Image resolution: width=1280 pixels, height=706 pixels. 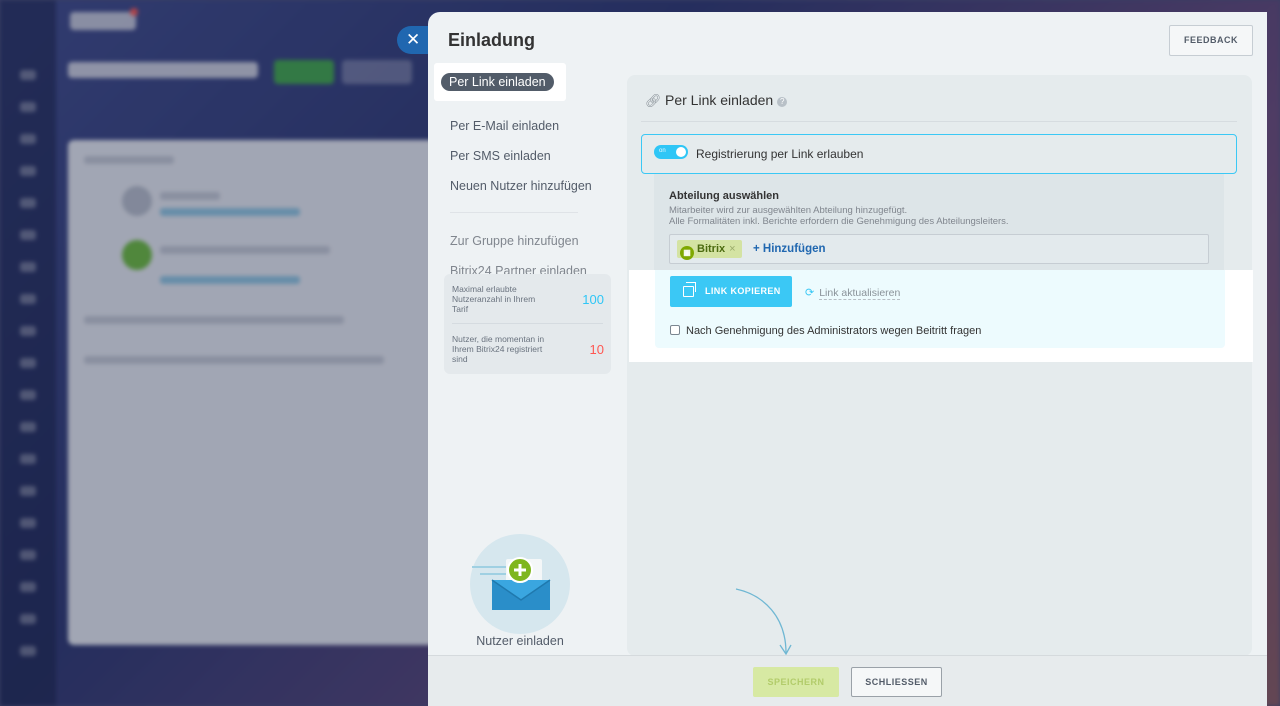 What do you see at coordinates (847, 41) in the screenshot?
I see `slider-header: Einladung FEEDBACK` at bounding box center [847, 41].